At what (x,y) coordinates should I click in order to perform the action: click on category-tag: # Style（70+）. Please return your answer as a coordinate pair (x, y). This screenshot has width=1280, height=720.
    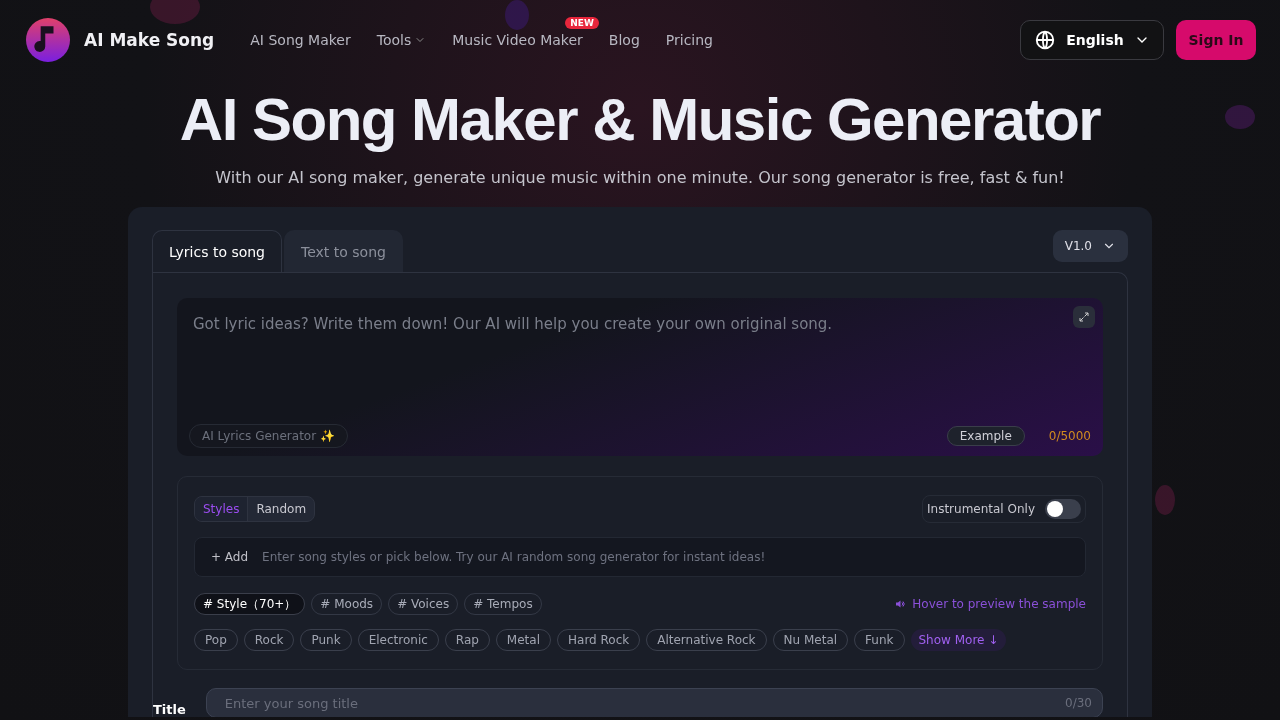
    Looking at the image, I should click on (250, 604).